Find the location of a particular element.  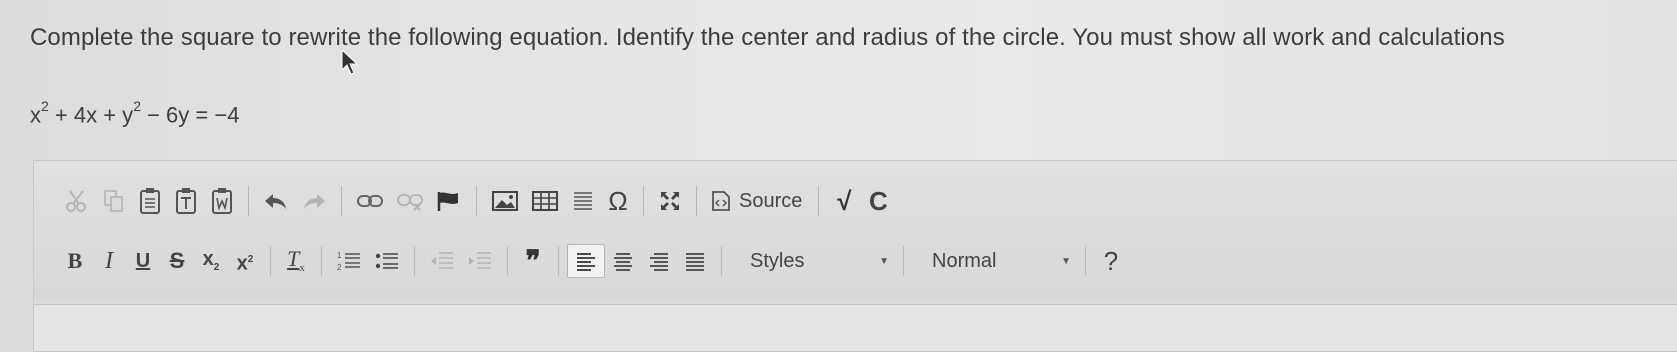

align-center-icon is located at coordinates (623, 262).